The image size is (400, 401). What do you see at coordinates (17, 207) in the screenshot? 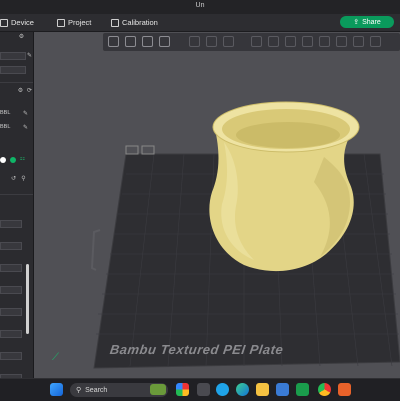
I see `left-sidebar: ⚙ ✎ ⚙ ⟳ BBL ✎ BBL ✎ ⚏ ↺ ⚲` at bounding box center [17, 207].